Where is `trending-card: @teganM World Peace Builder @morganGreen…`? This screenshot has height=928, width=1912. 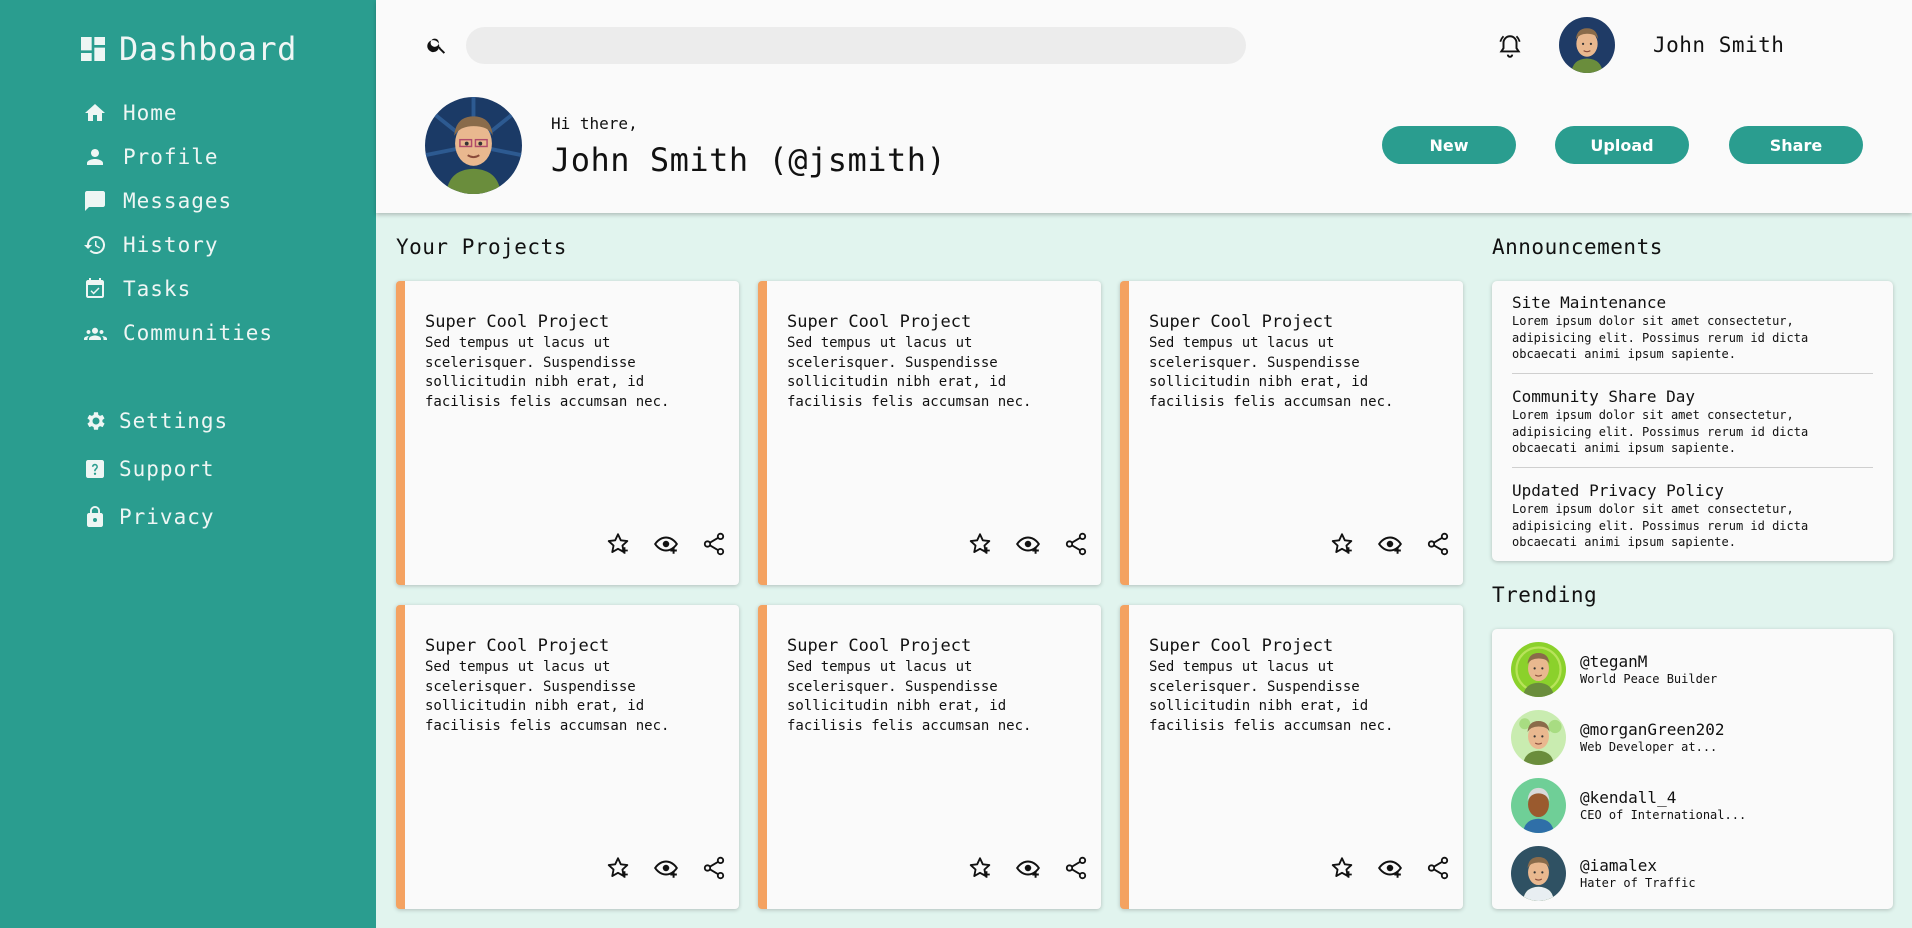 trending-card: @teganM World Peace Builder @morganGreen… is located at coordinates (1692, 769).